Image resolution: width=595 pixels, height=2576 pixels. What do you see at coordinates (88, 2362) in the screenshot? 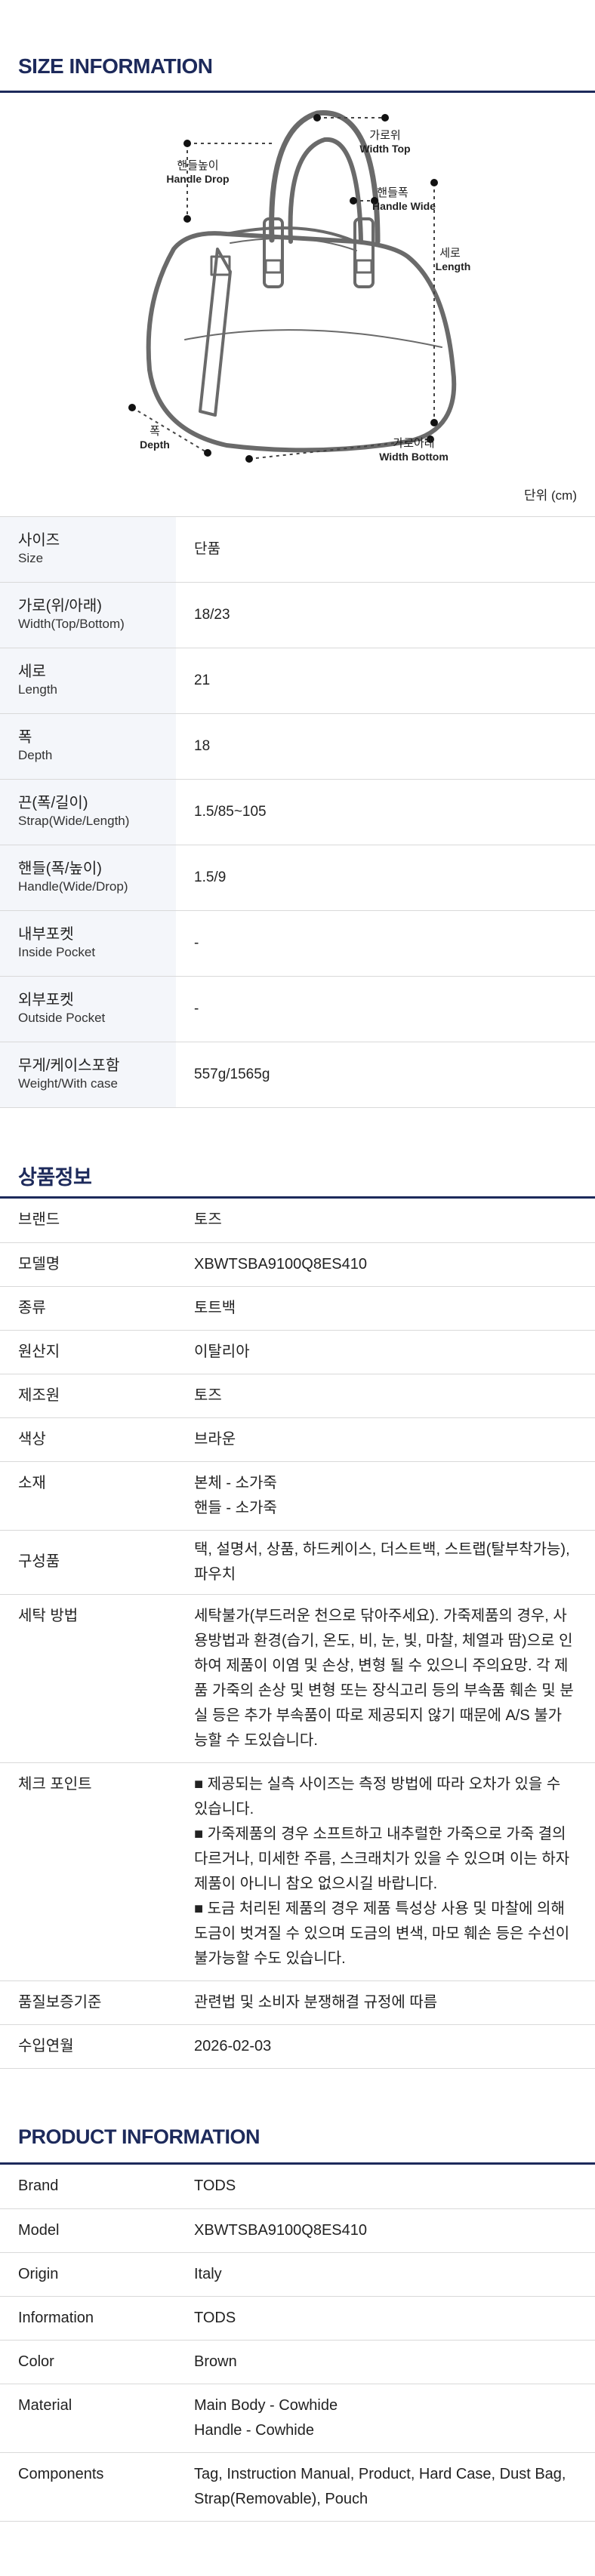
I see `product_en-label: Color` at bounding box center [88, 2362].